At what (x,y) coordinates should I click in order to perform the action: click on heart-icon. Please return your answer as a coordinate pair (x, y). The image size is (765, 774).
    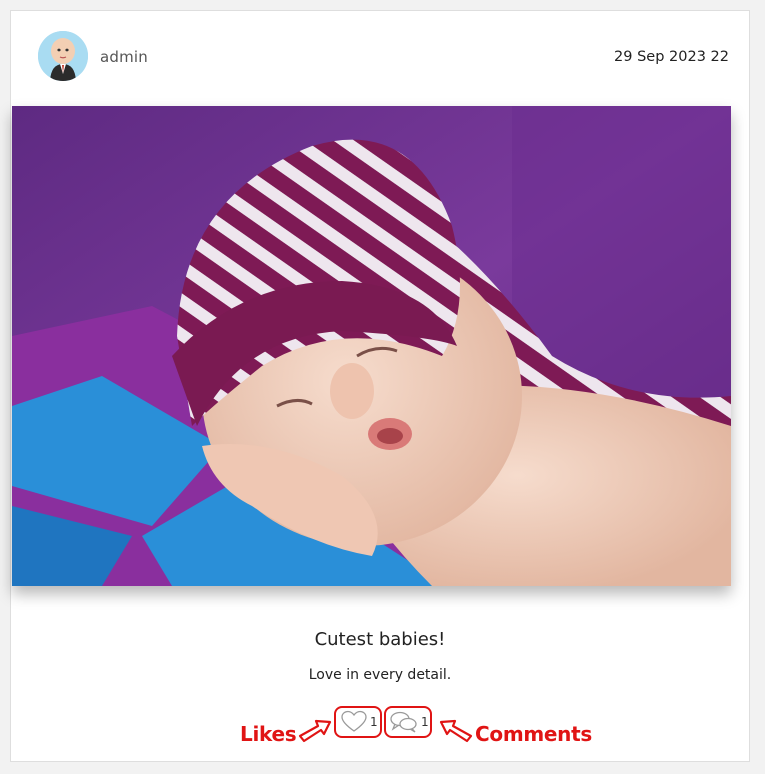
    Looking at the image, I should click on (354, 721).